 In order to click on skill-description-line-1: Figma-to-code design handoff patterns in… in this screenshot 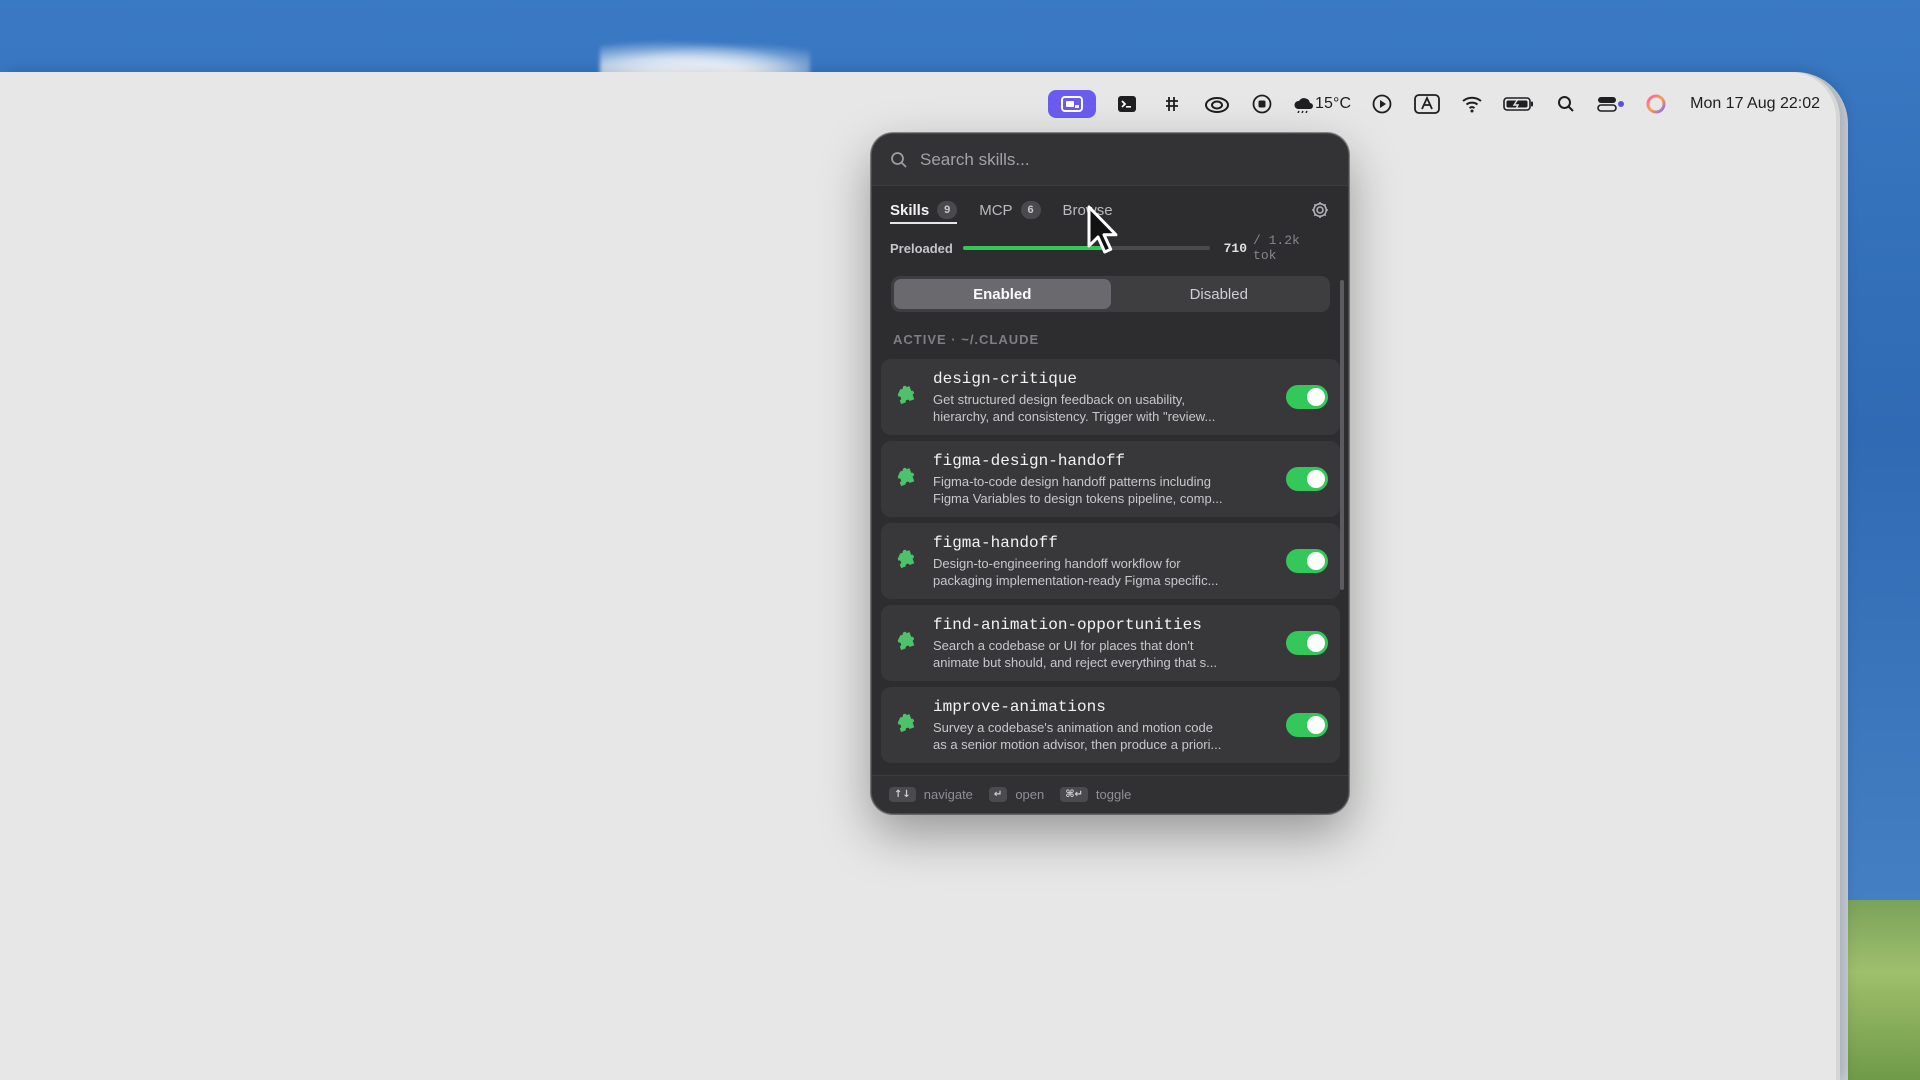, I will do `click(1072, 481)`.